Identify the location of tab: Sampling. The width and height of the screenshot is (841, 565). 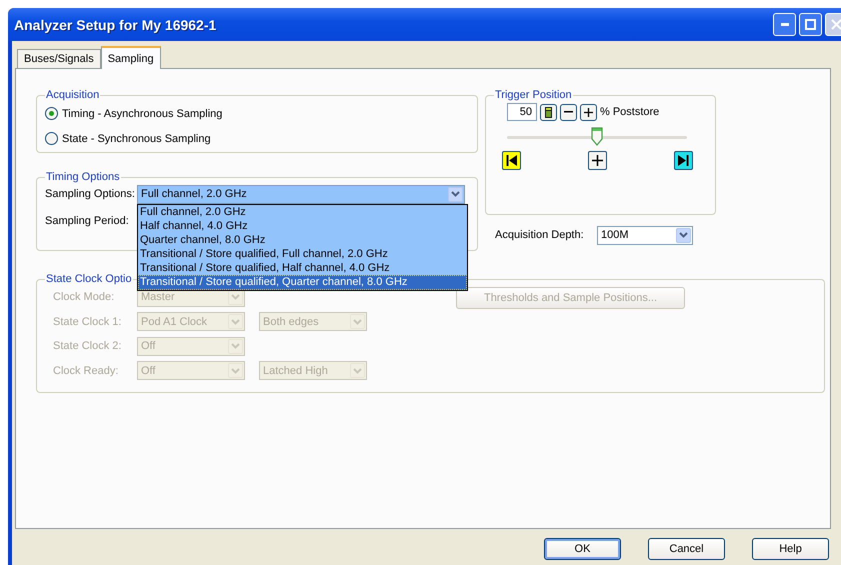
(130, 57).